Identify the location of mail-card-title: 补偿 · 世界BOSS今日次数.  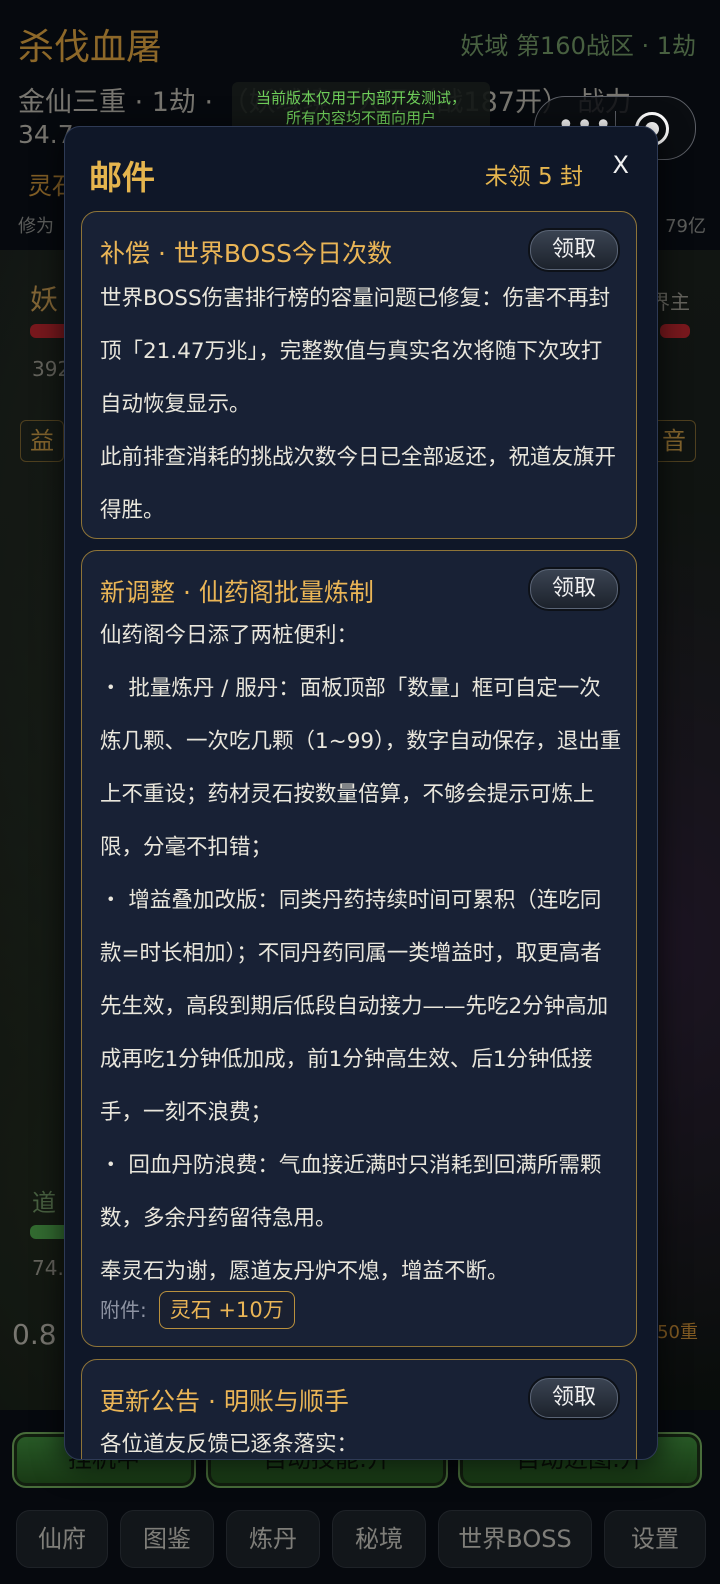
(246, 253).